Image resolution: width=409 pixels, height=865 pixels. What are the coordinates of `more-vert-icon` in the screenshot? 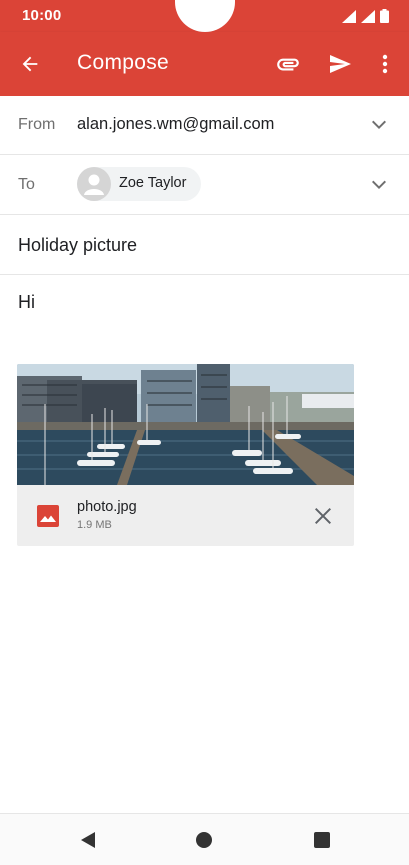 It's located at (385, 64).